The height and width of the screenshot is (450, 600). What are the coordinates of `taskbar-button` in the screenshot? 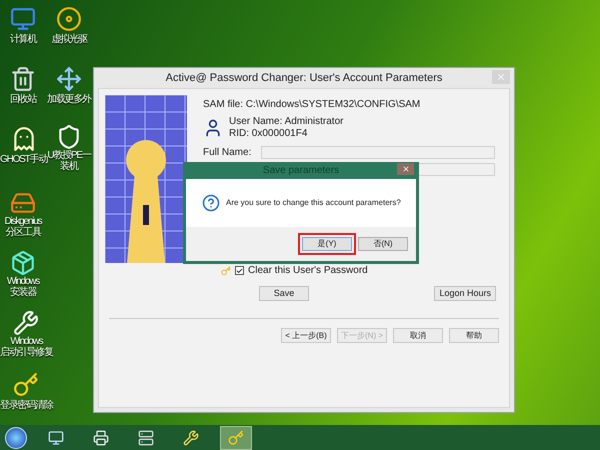 It's located at (236, 438).